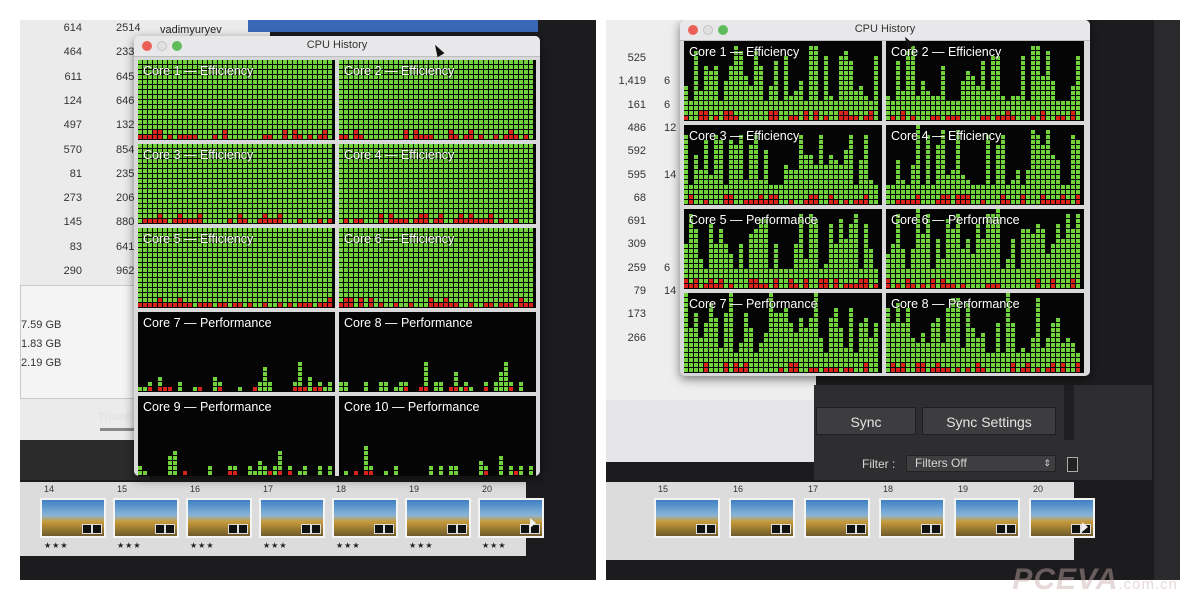 This screenshot has height=600, width=1200. I want to click on panel-toggle, so click(1072, 464).